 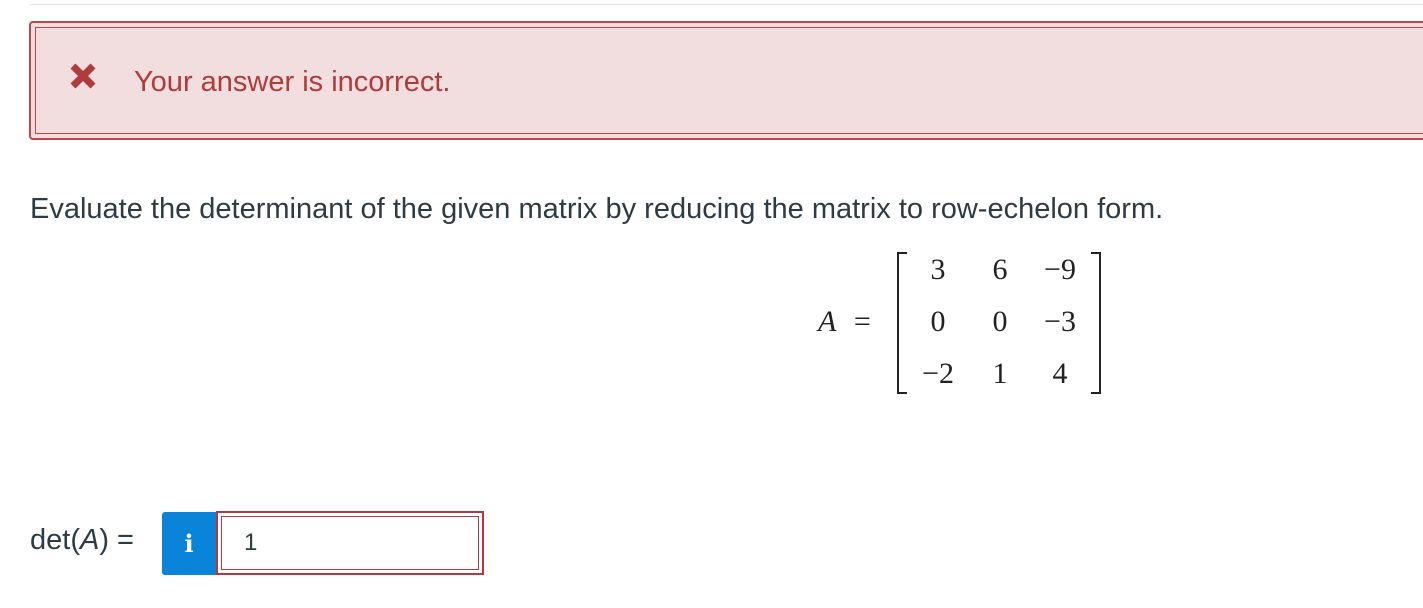 I want to click on matrix-left-bracket, so click(x=902, y=323).